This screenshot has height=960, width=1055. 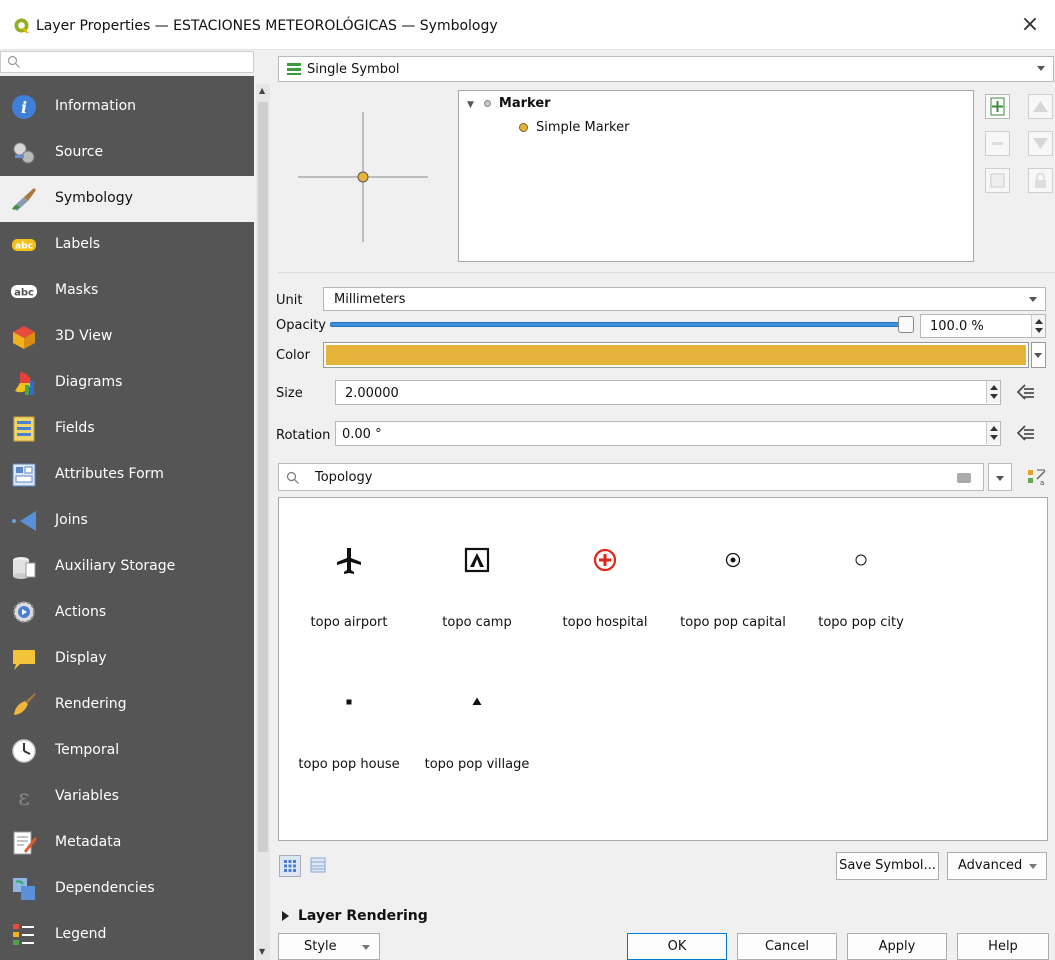 What do you see at coordinates (349, 564) in the screenshot?
I see `gallery-item: topo airport` at bounding box center [349, 564].